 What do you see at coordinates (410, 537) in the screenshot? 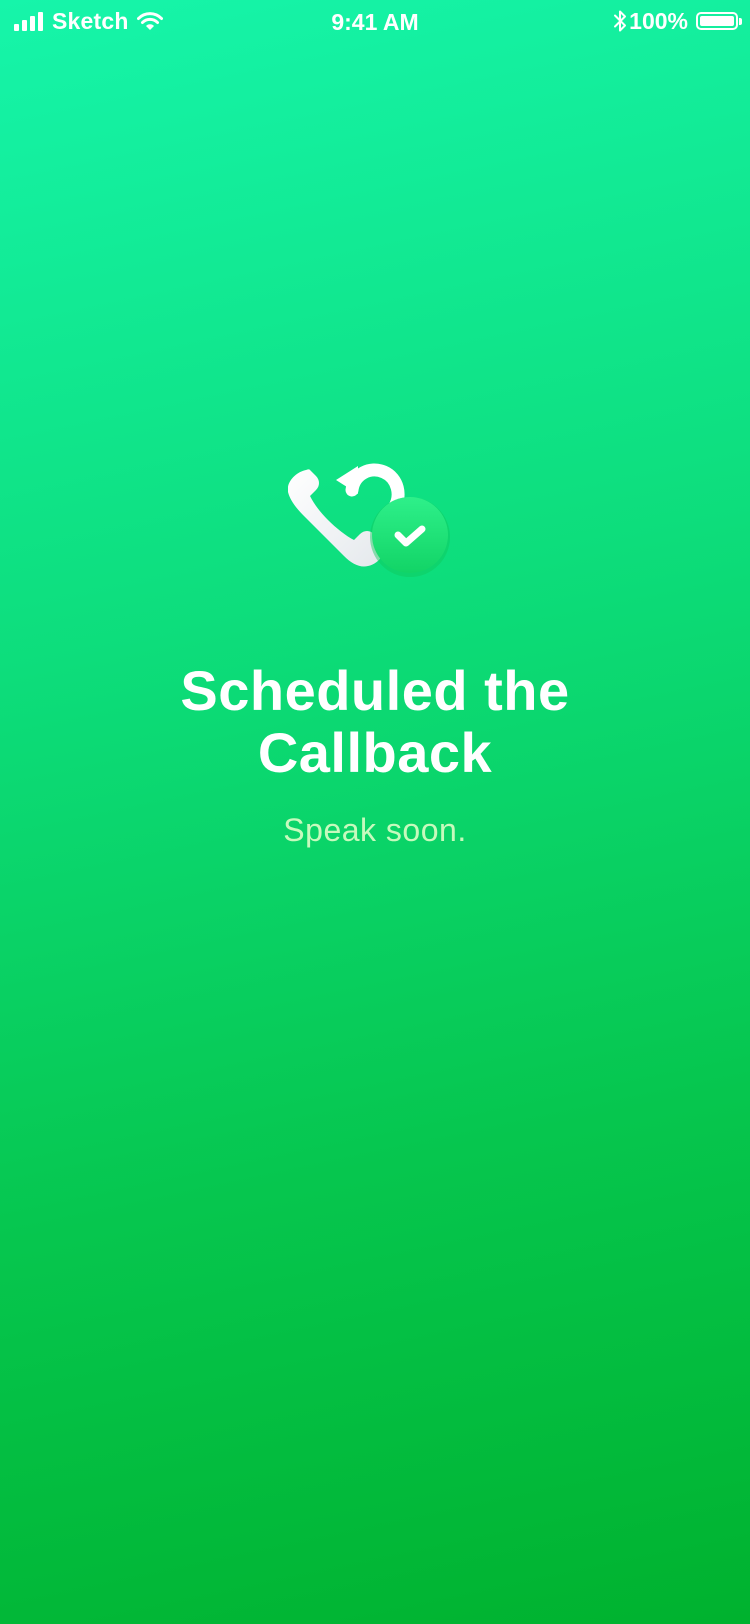
I see `check-badge-icon` at bounding box center [410, 537].